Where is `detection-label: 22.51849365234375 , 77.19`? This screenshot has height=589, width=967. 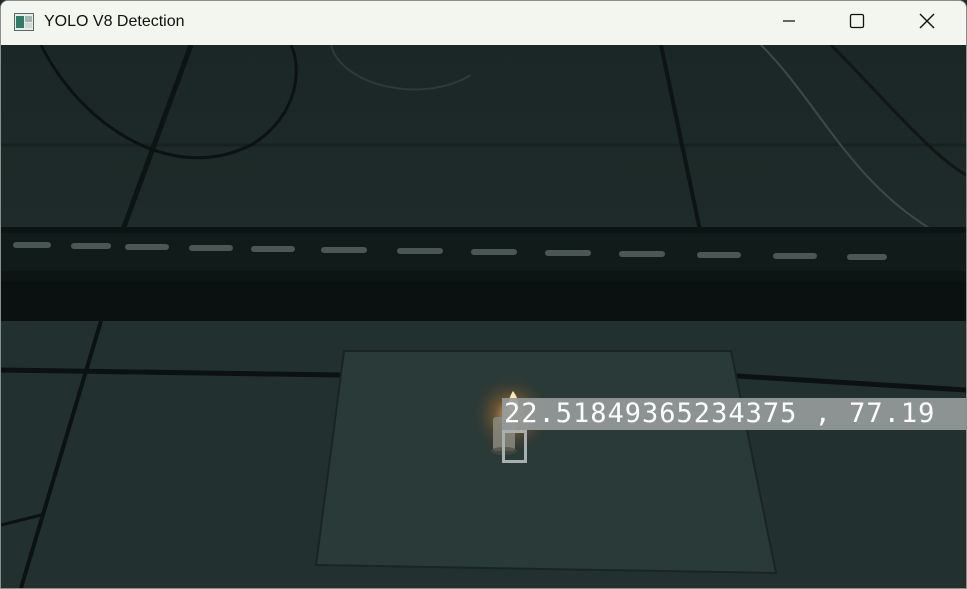
detection-label: 22.51849365234375 , 77.19 is located at coordinates (734, 414).